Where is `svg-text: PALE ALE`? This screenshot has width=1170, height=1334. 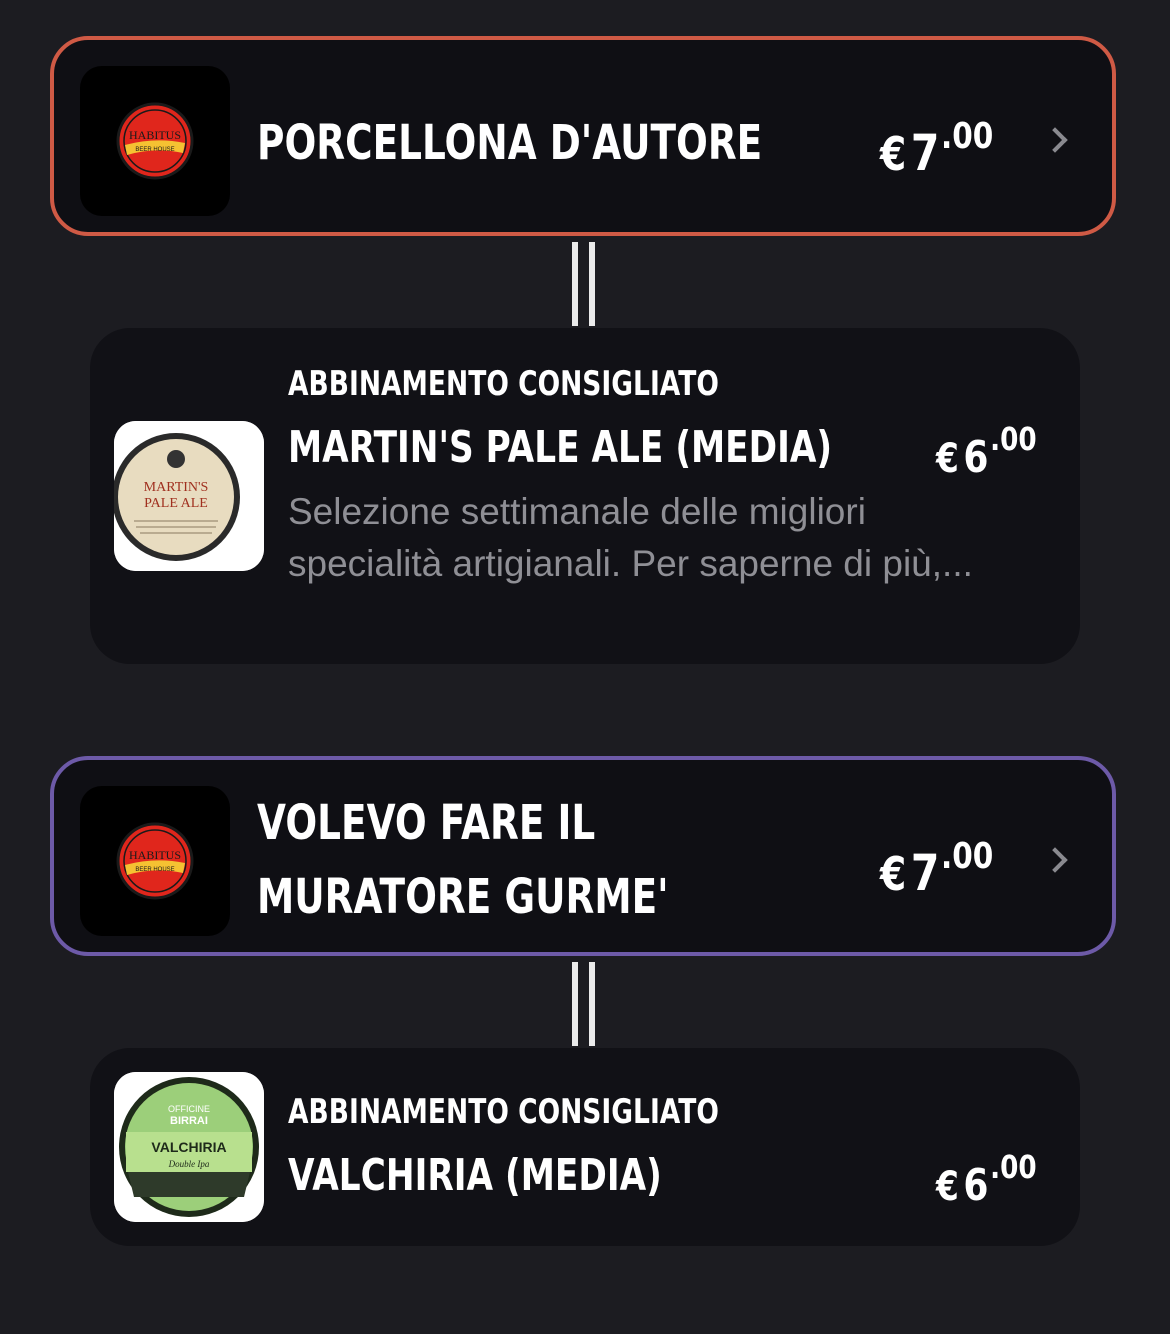 svg-text: PALE ALE is located at coordinates (176, 503).